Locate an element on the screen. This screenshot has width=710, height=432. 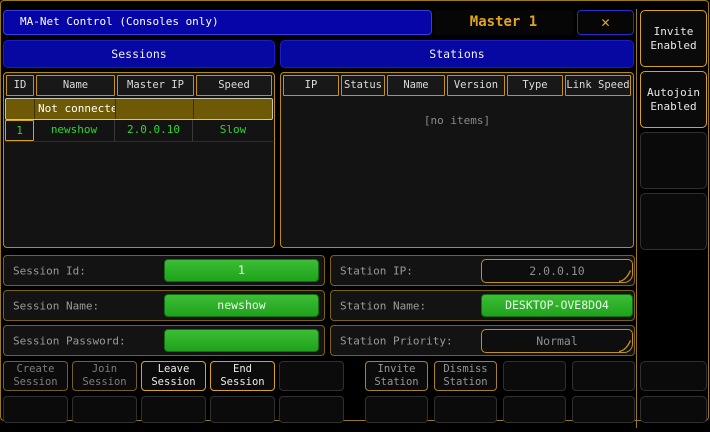
window-title: MA-Net Control (Consoles only) is located at coordinates (217, 22).